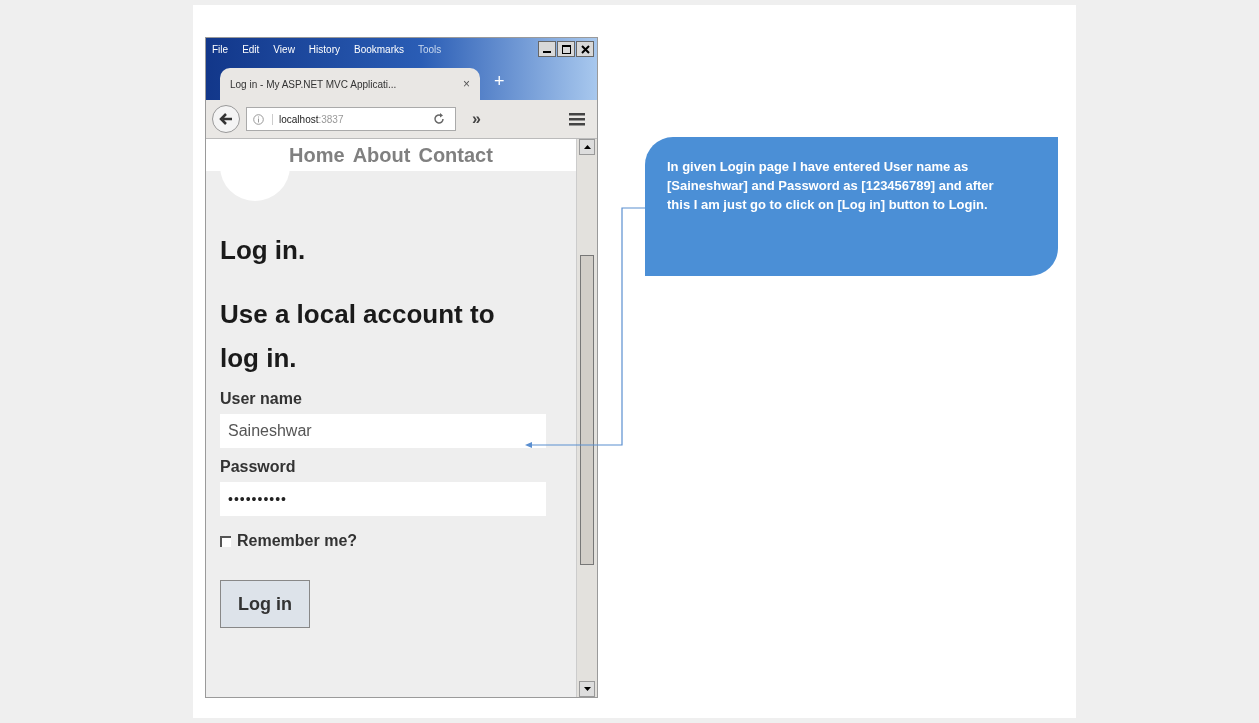 The height and width of the screenshot is (723, 1259). I want to click on reload-icon, so click(439, 119).